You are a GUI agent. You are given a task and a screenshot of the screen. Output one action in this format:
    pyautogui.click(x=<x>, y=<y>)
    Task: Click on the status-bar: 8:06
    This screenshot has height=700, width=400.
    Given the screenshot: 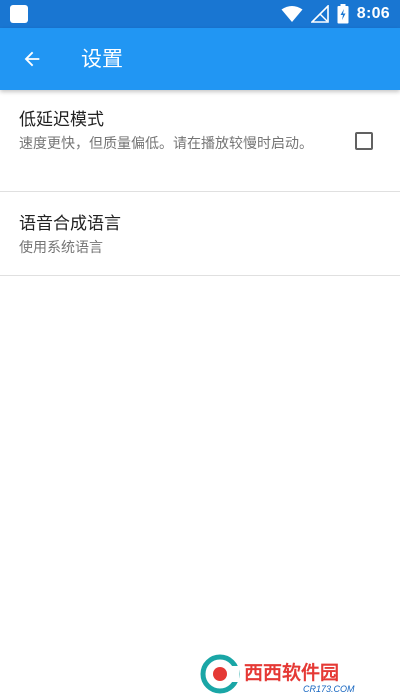 What is the action you would take?
    pyautogui.click(x=200, y=14)
    